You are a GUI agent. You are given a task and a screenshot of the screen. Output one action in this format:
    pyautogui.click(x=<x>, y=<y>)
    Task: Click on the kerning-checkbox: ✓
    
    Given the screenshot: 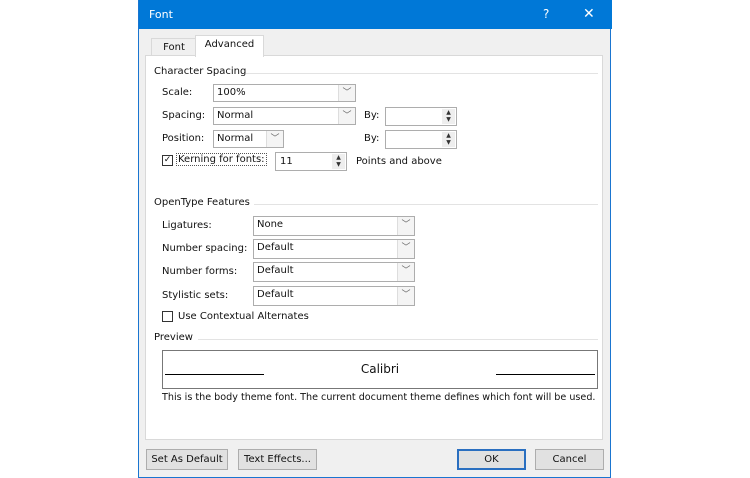 What is the action you would take?
    pyautogui.click(x=167, y=160)
    